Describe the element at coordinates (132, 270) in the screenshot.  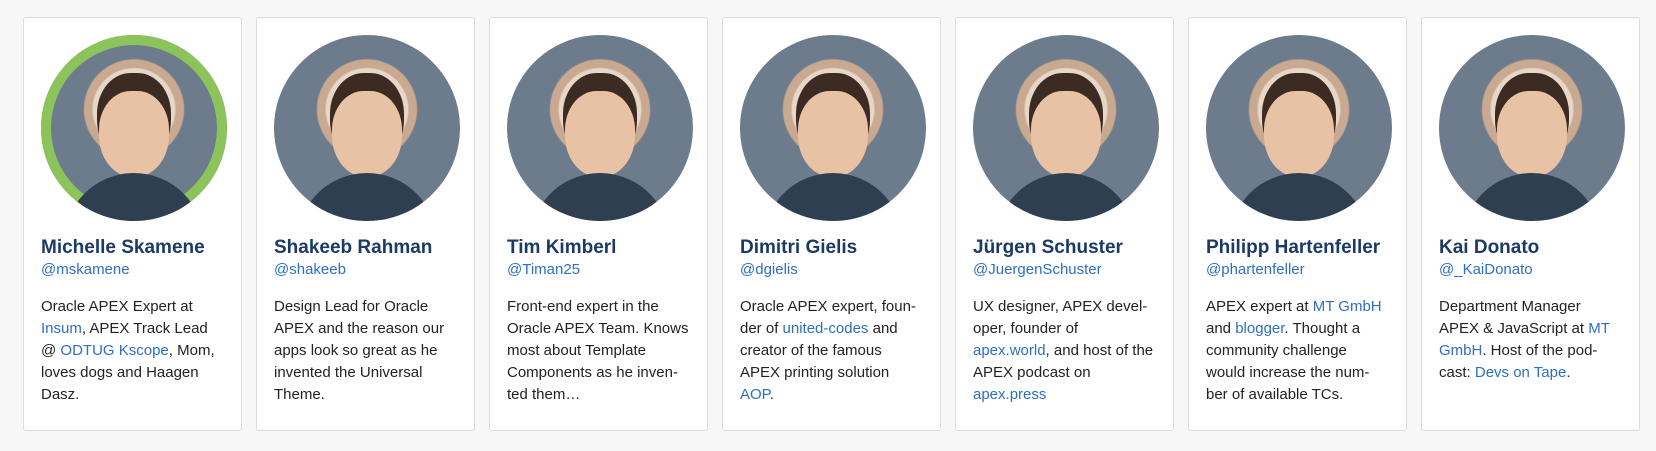
I see `person-handle-link: @mskamene` at that location.